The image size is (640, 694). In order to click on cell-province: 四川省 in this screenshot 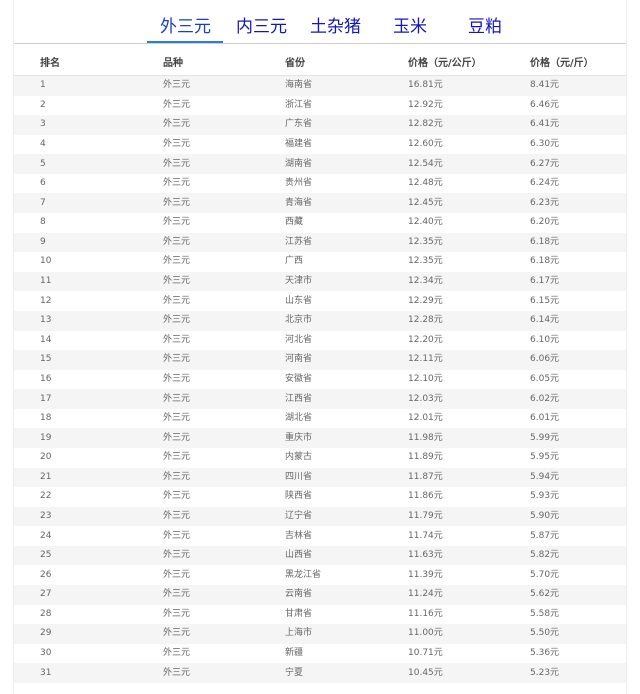, I will do `click(320, 477)`.